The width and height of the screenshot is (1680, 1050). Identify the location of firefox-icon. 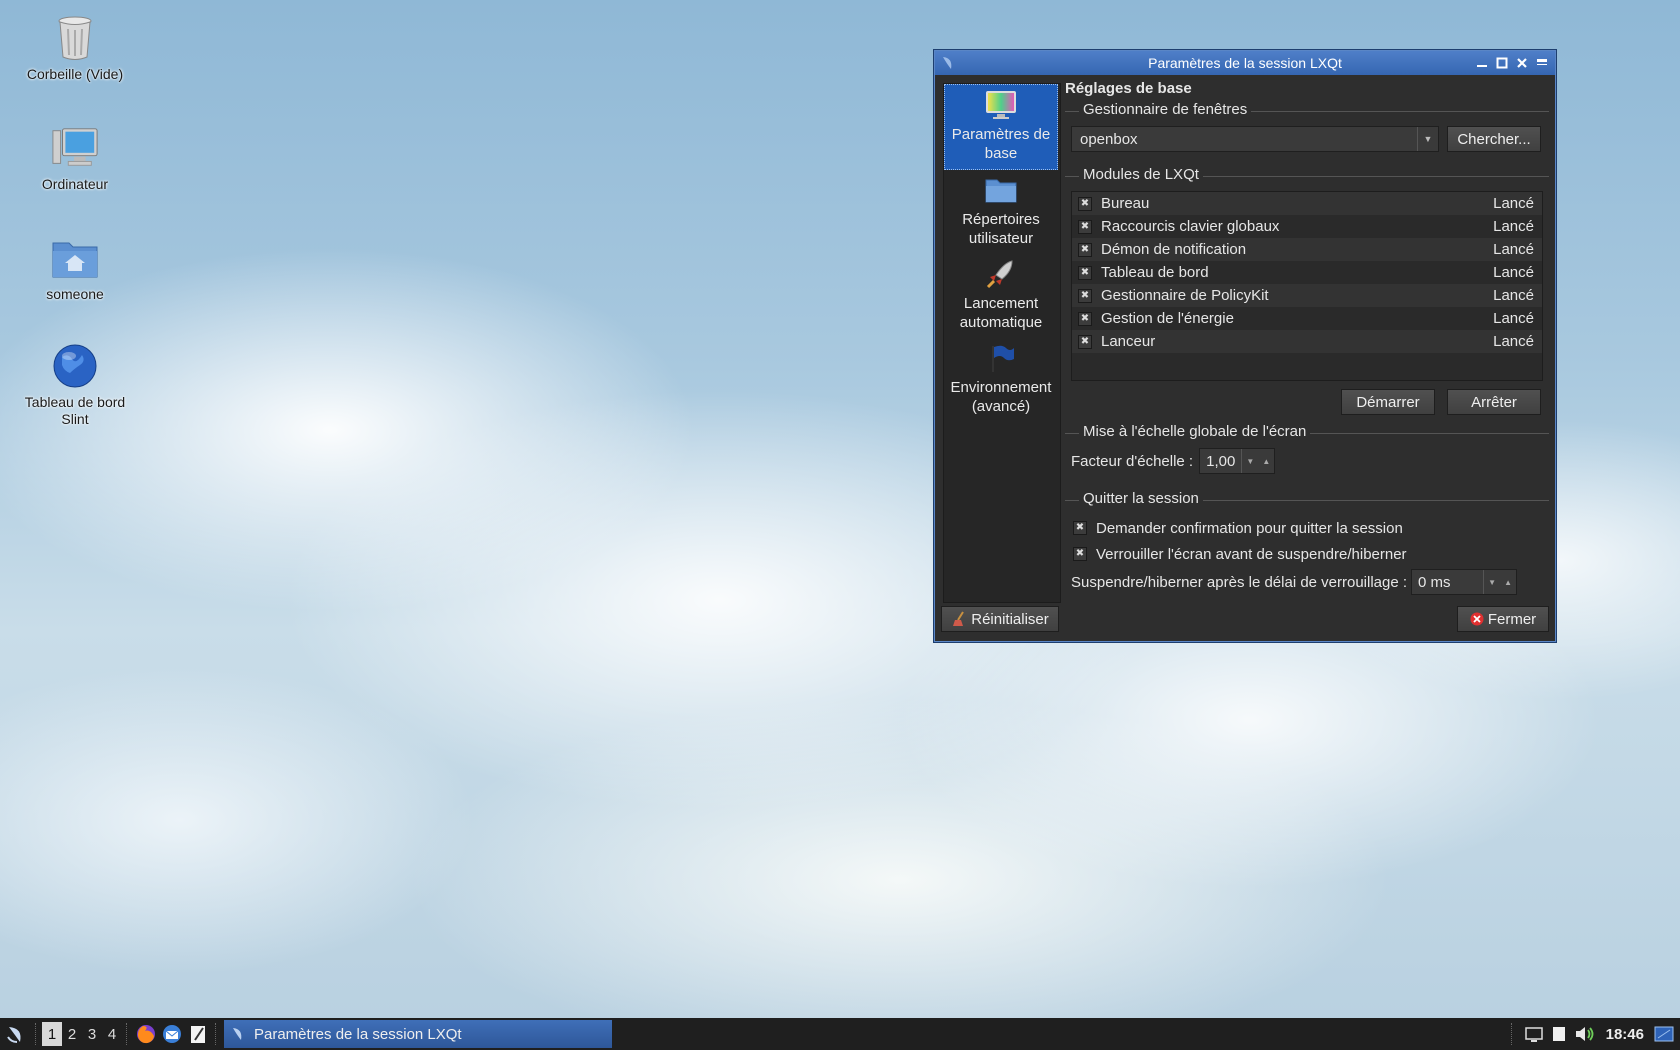
(146, 1034).